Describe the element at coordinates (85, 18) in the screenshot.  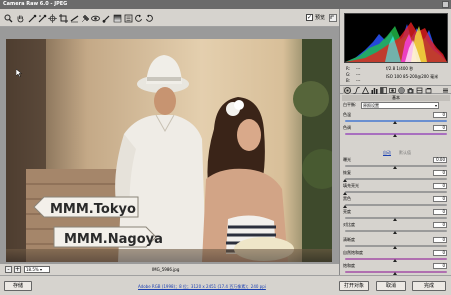
I see `spot-removal-icon` at that location.